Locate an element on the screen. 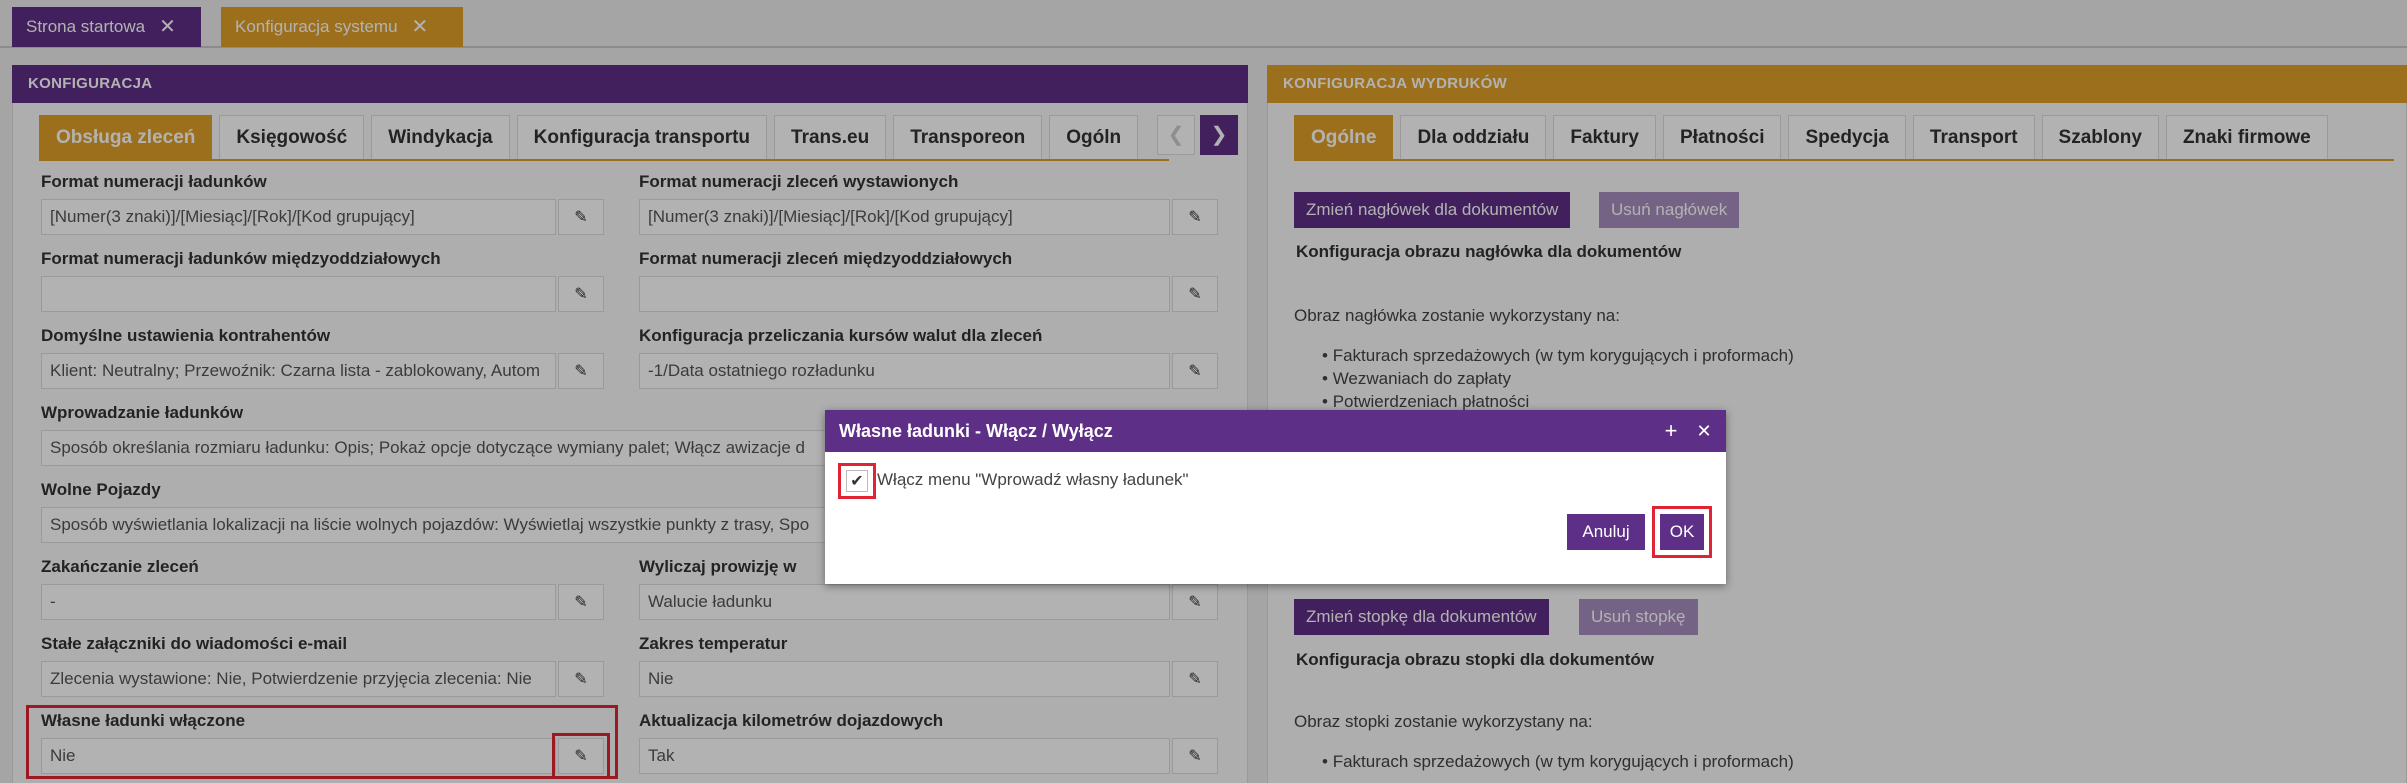  close-icon: ✕ is located at coordinates (1704, 431).